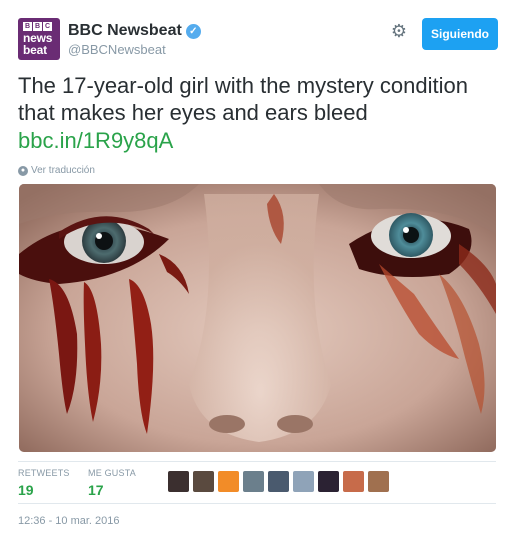 The height and width of the screenshot is (537, 521). Describe the element at coordinates (69, 521) in the screenshot. I see `tweet-timestamp: 12:36 - 10 mar. 2016` at that location.